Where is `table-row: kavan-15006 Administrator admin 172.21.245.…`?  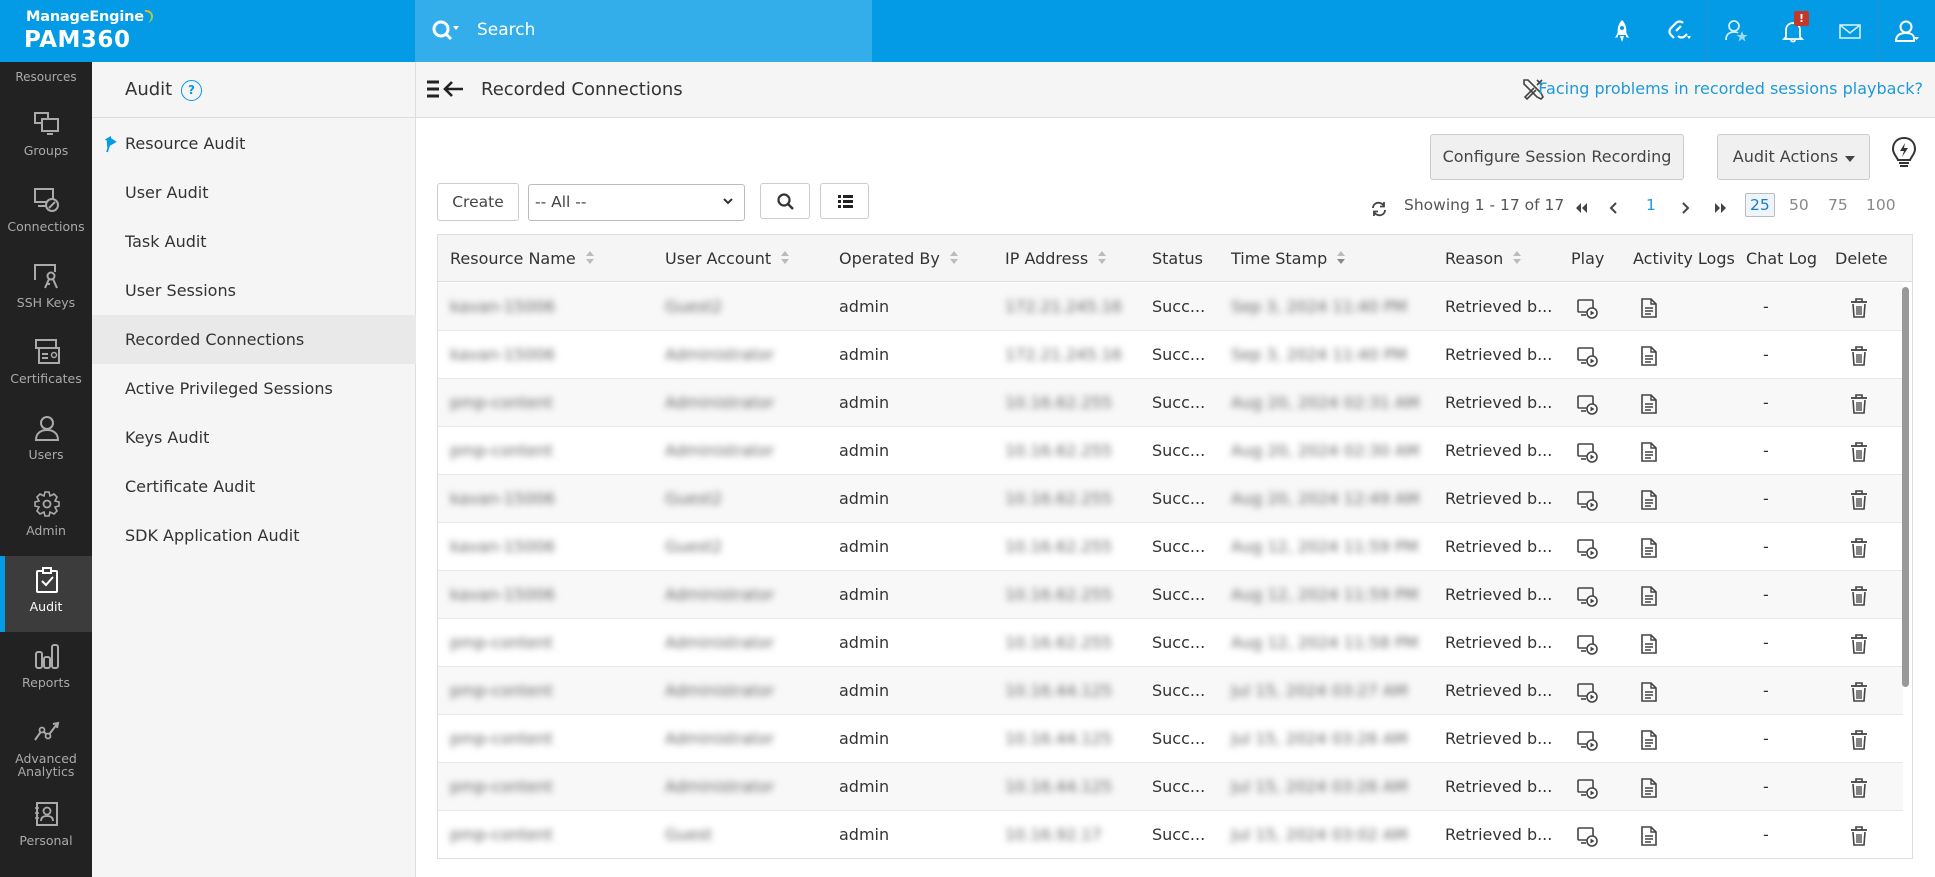
table-row: kavan-15006 Administrator admin 172.21.245.… is located at coordinates (1170, 355).